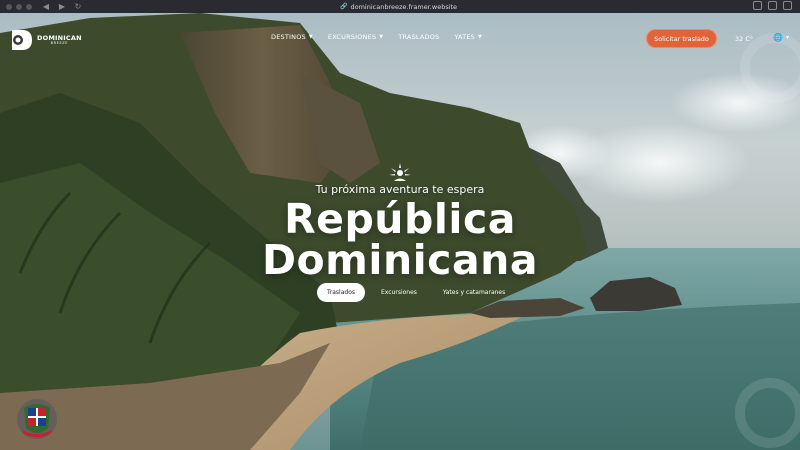  I want to click on share-icon, so click(757, 5).